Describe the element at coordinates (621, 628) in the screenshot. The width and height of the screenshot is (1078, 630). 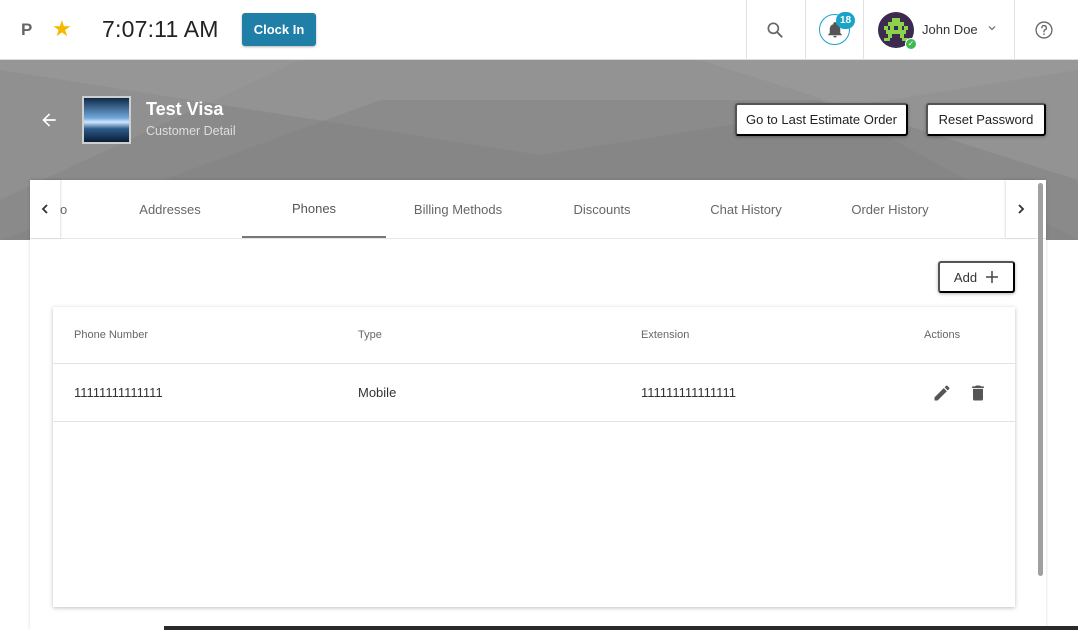
I see `bottom-strip` at that location.